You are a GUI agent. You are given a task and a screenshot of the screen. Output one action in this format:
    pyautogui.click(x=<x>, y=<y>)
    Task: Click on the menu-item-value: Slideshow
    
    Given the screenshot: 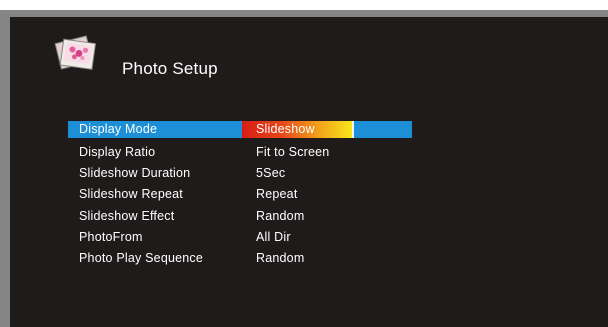 What is the action you would take?
    pyautogui.click(x=285, y=129)
    